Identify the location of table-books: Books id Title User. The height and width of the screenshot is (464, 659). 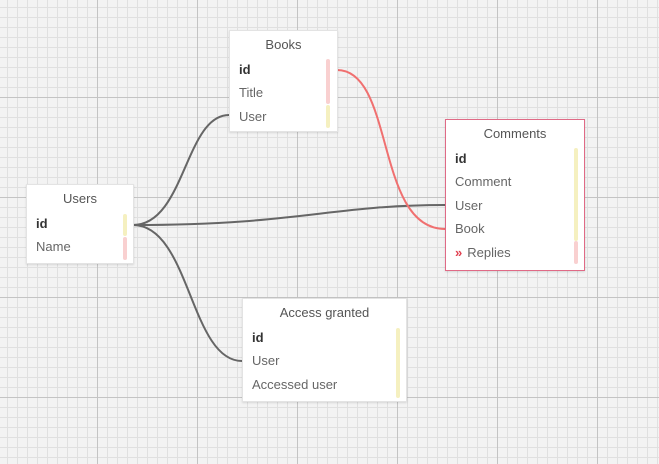
(283, 81).